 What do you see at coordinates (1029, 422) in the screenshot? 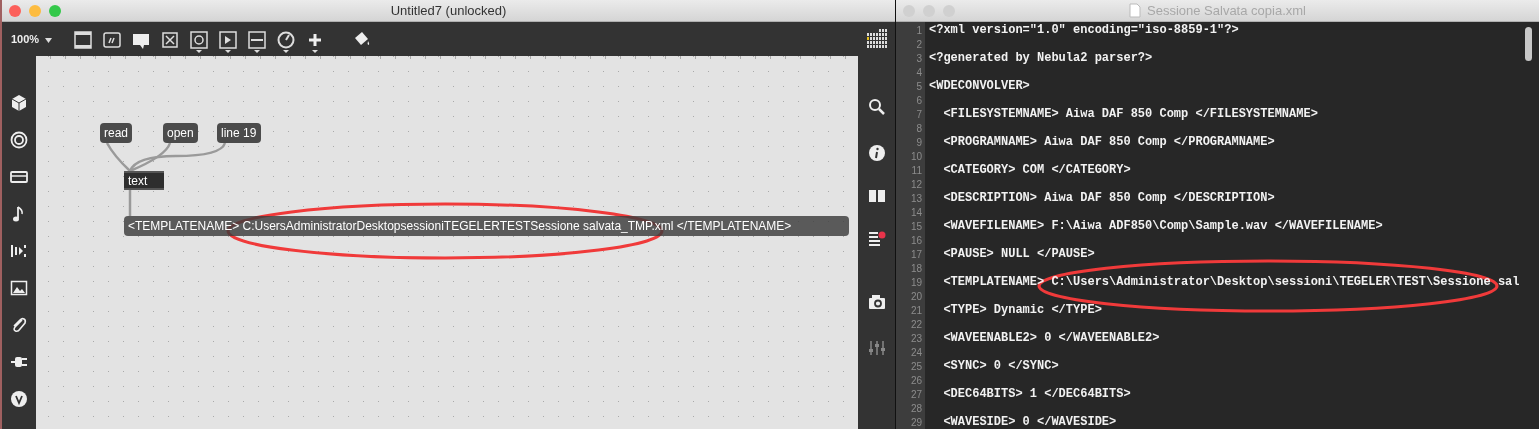
I see `code-line: <WAVESIDE> 0 </WAVESIDE>` at bounding box center [1029, 422].